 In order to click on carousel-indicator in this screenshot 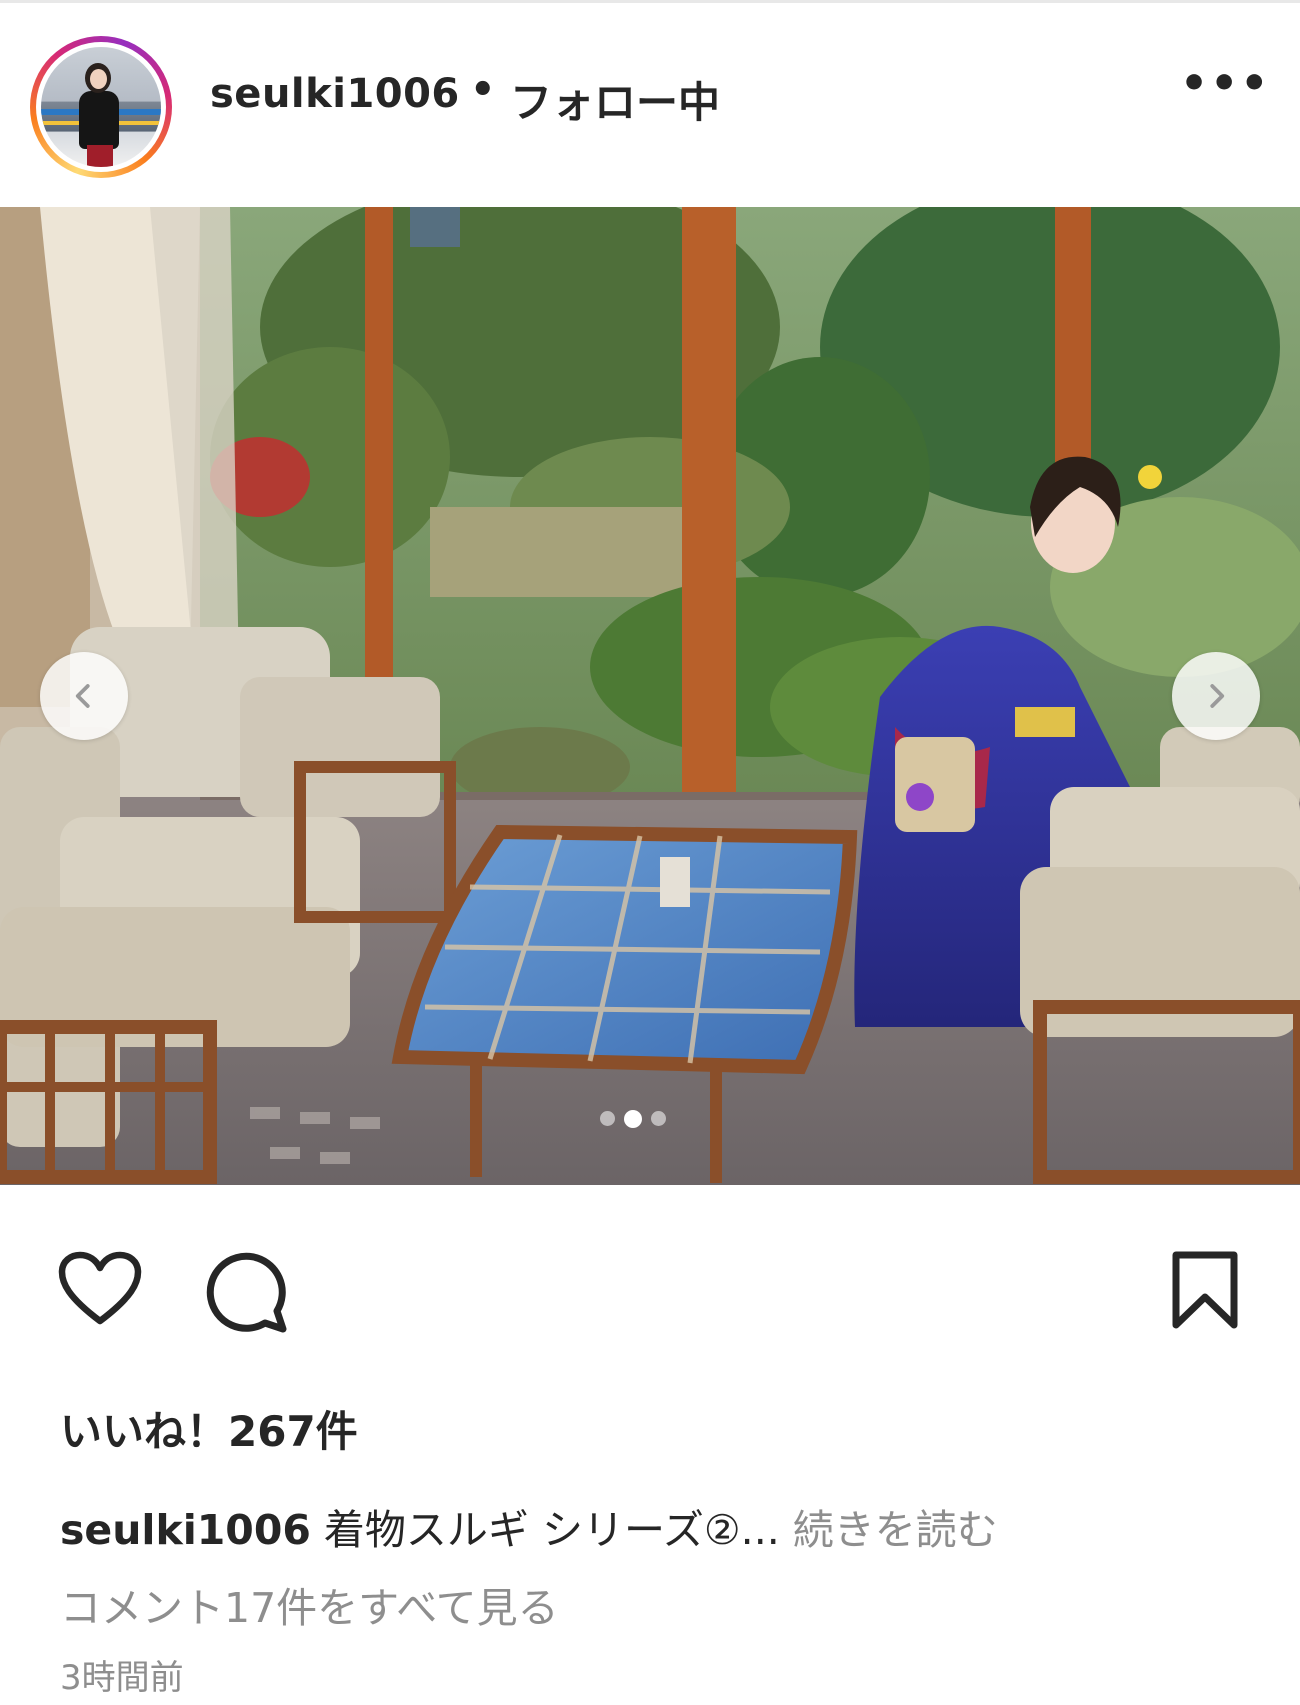, I will do `click(633, 1119)`.